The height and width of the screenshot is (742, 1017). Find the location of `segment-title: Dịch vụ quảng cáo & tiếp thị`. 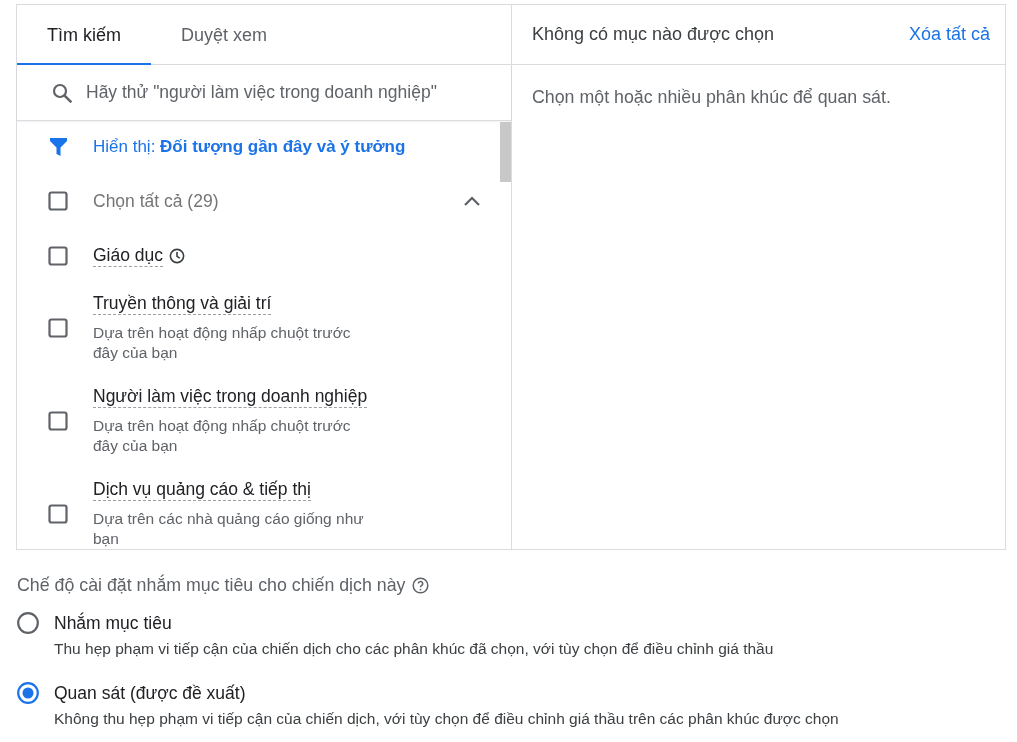

segment-title: Dịch vụ quảng cáo & tiếp thị is located at coordinates (202, 490).